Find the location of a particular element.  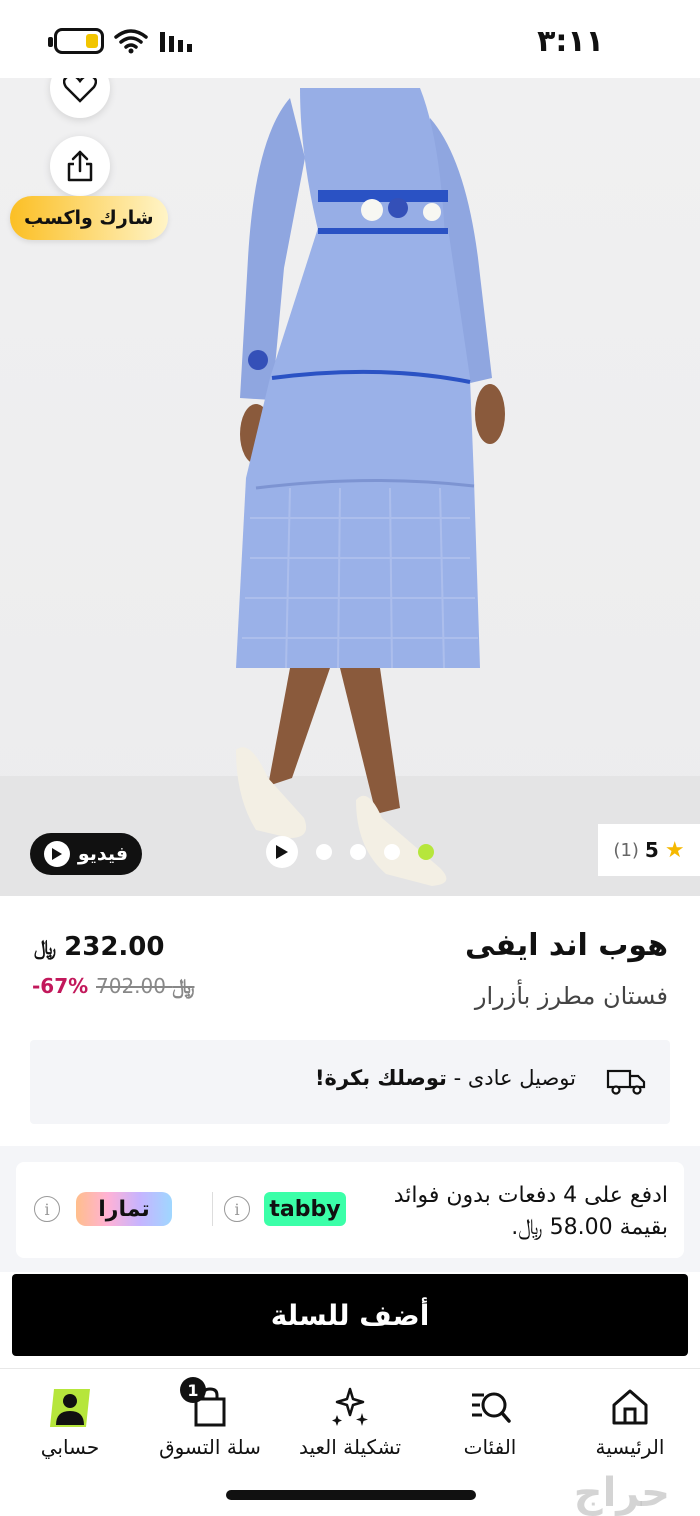

tamara-logo: تمارا is located at coordinates (124, 1209).